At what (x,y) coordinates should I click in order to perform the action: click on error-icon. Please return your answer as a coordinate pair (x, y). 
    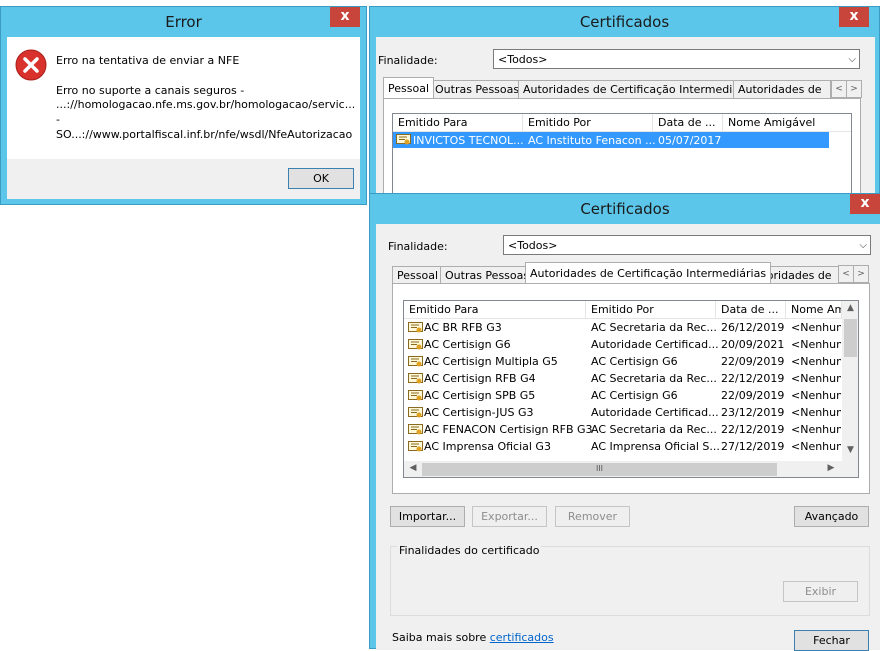
    Looking at the image, I should click on (31, 65).